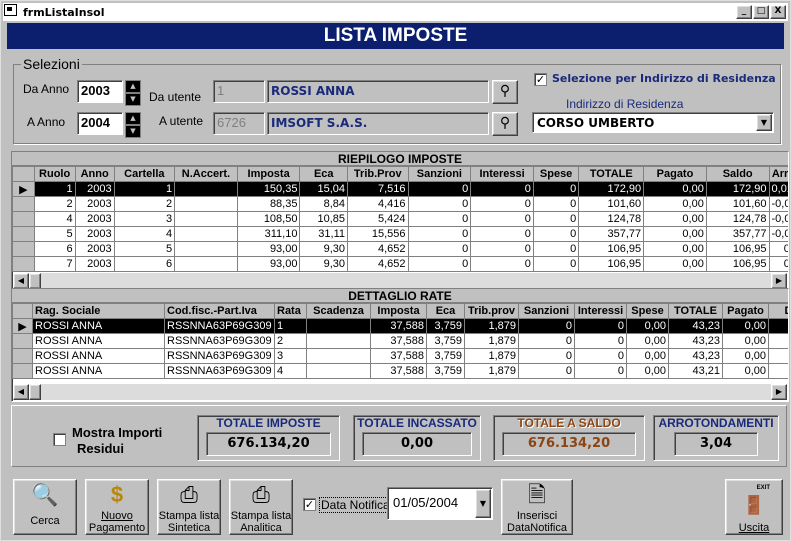  What do you see at coordinates (695, 356) in the screenshot?
I see `dettaglio-cell: 43,23` at bounding box center [695, 356].